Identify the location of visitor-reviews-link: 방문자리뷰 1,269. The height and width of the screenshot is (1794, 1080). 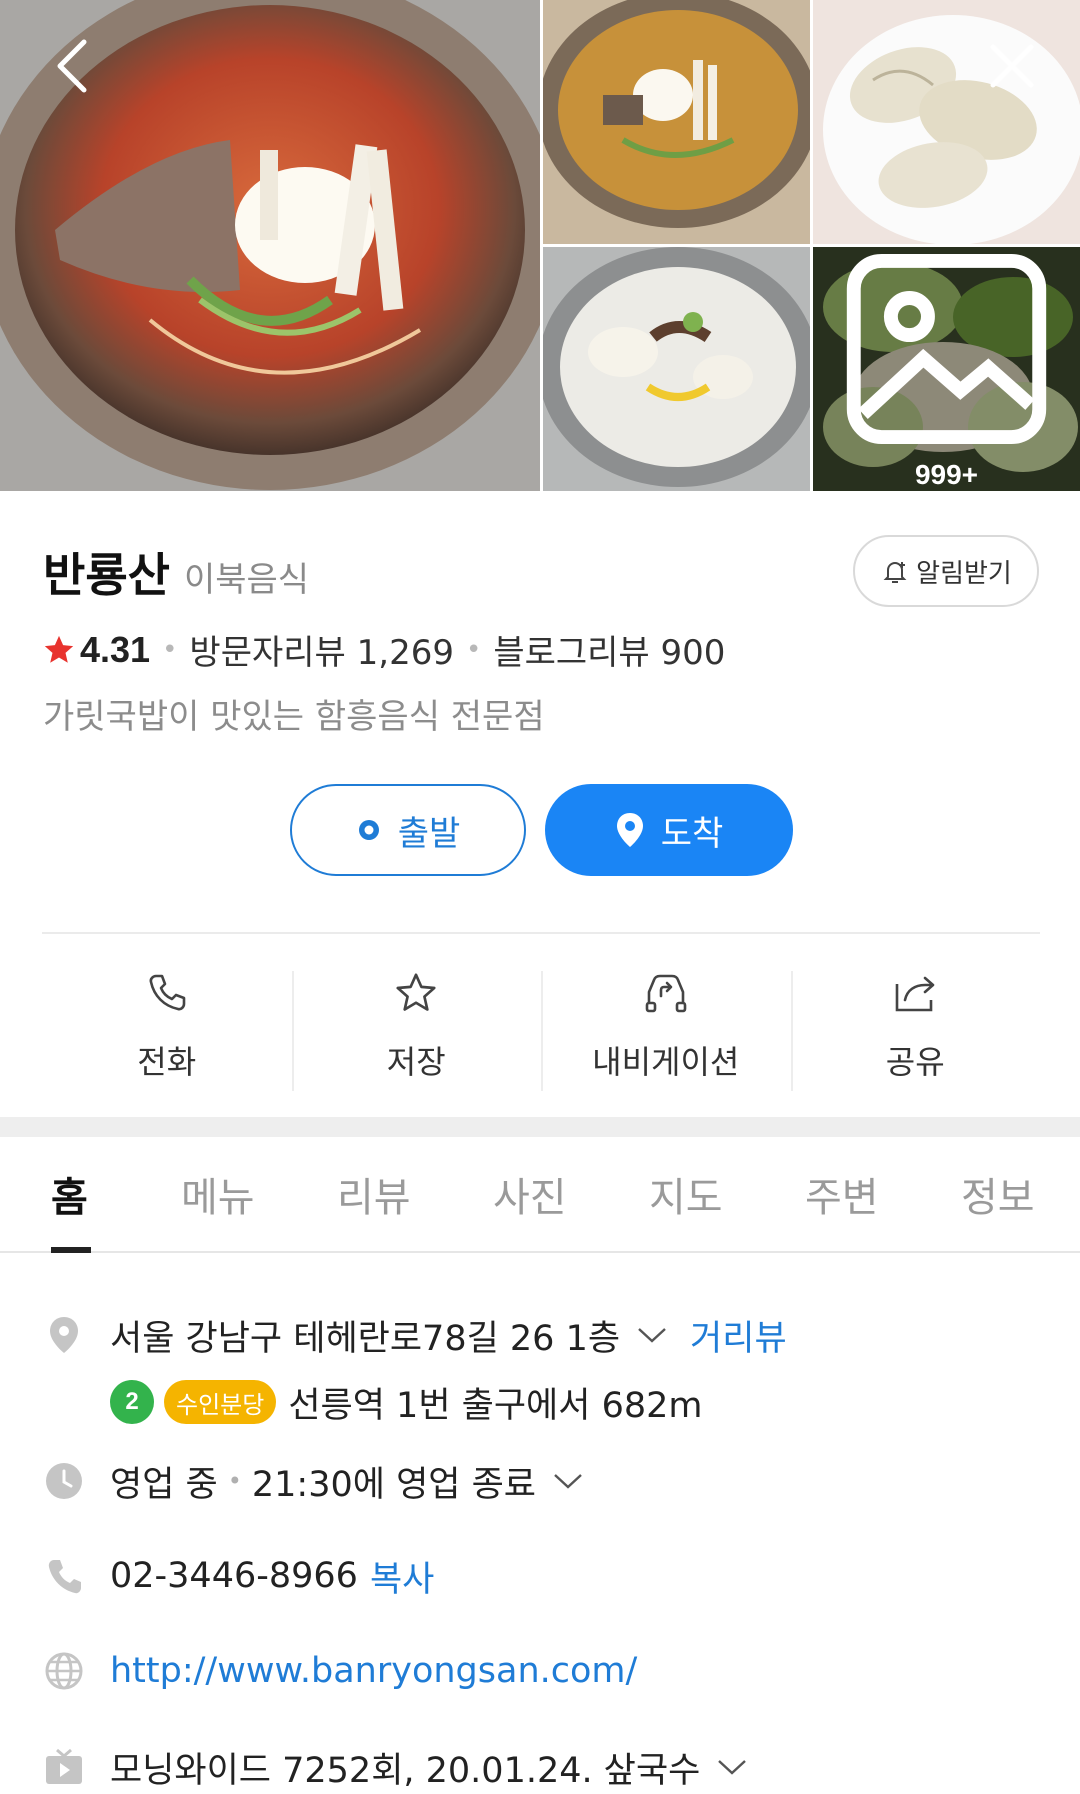
(321, 649).